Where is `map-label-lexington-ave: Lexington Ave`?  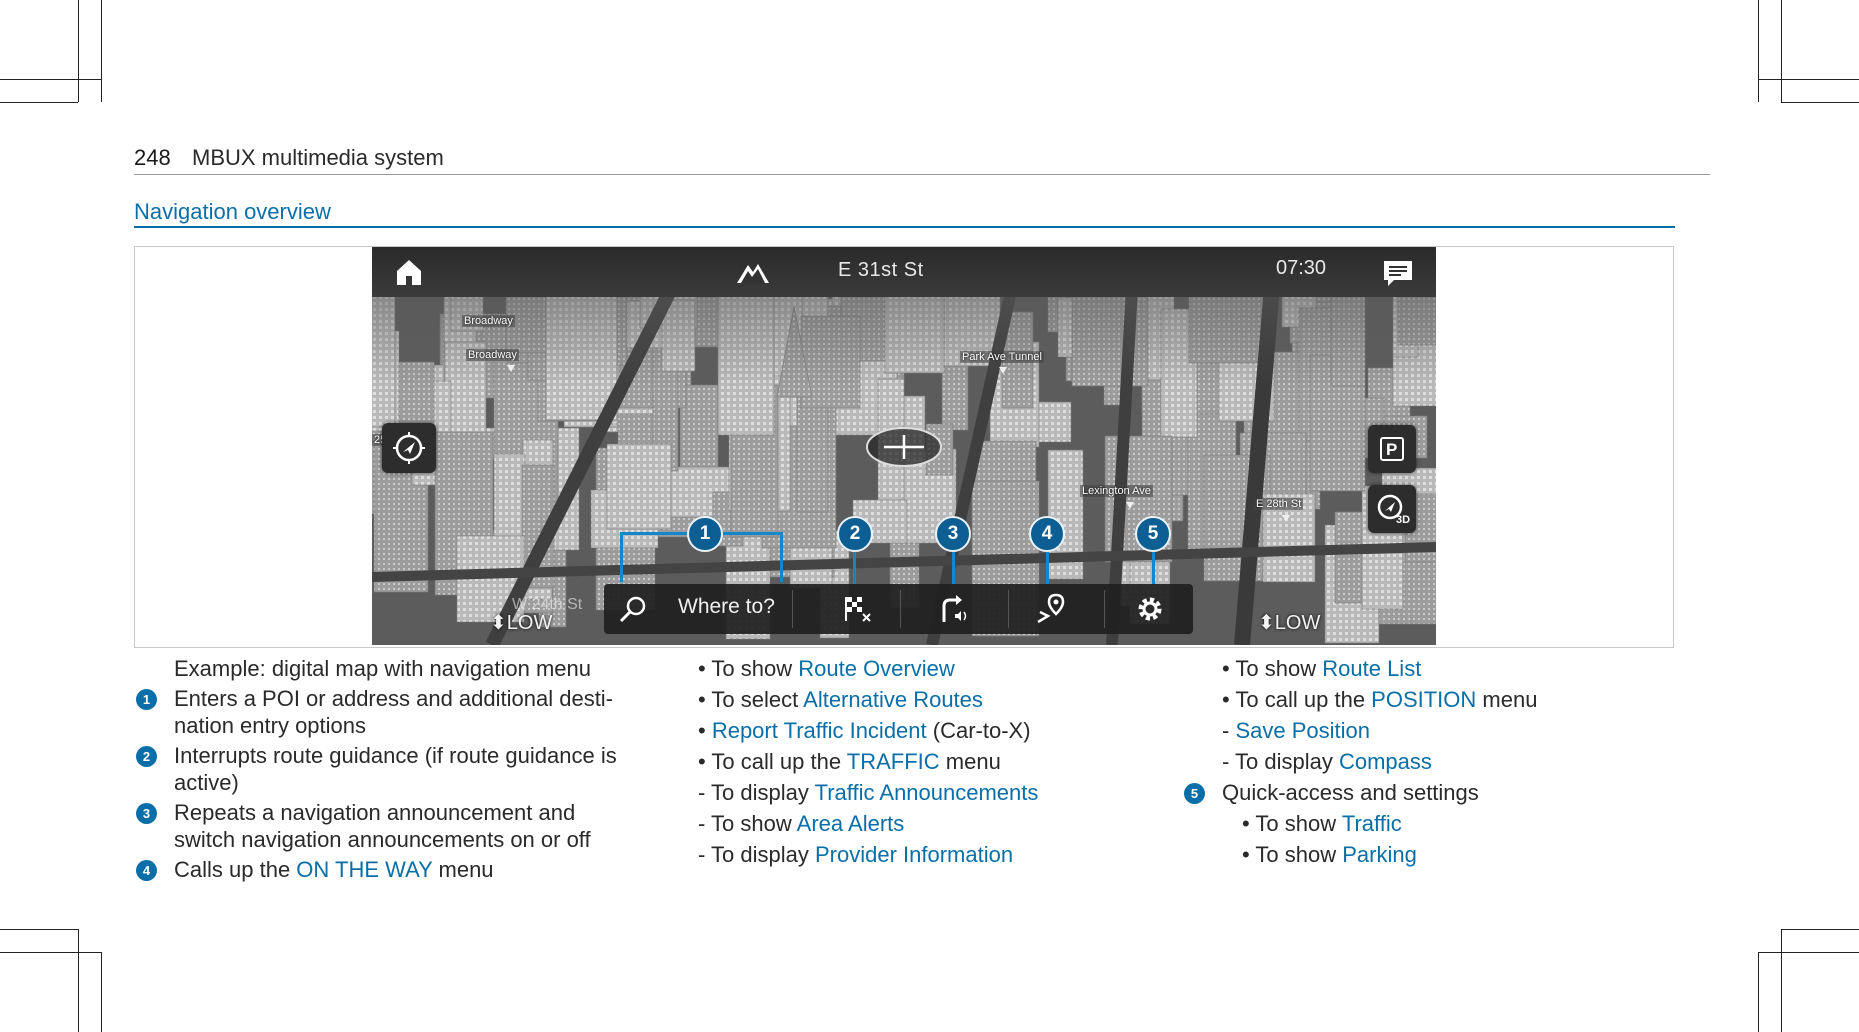 map-label-lexington-ave: Lexington Ave is located at coordinates (1116, 491).